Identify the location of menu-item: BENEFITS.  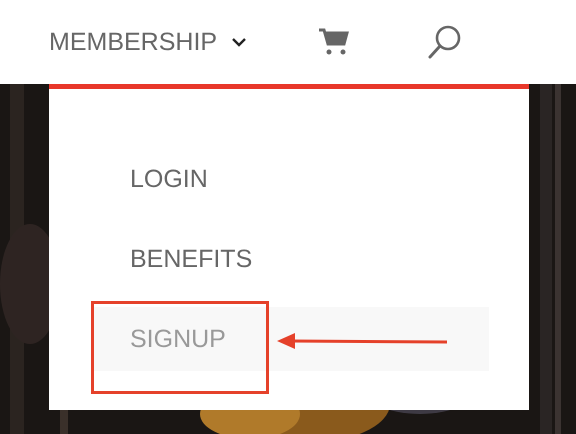
(290, 259).